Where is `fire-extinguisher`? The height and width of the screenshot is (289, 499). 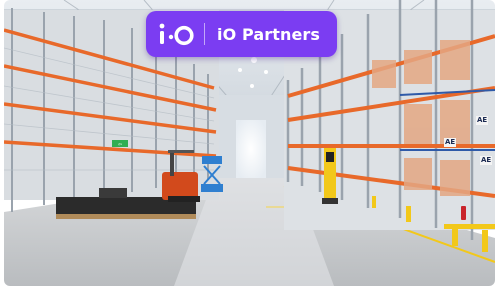
fire-extinguisher is located at coordinates (463, 213).